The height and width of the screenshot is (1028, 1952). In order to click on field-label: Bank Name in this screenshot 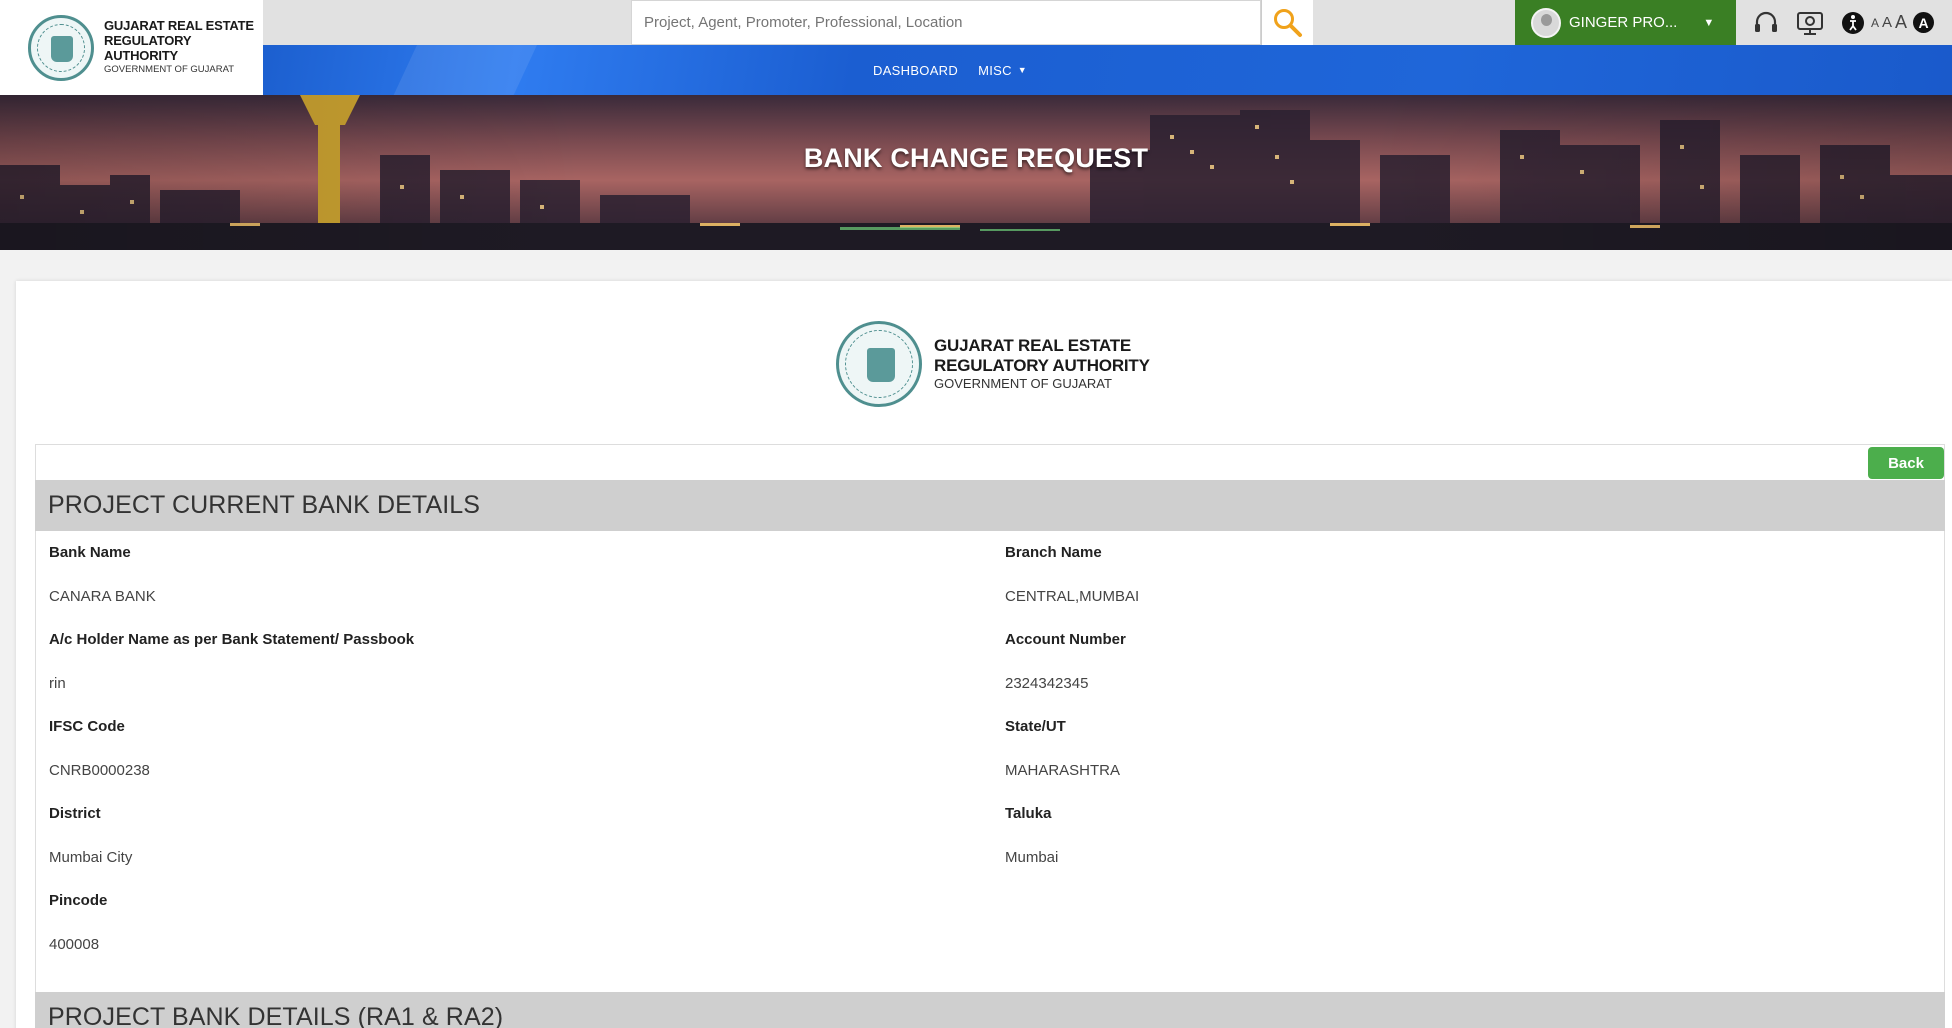, I will do `click(90, 552)`.